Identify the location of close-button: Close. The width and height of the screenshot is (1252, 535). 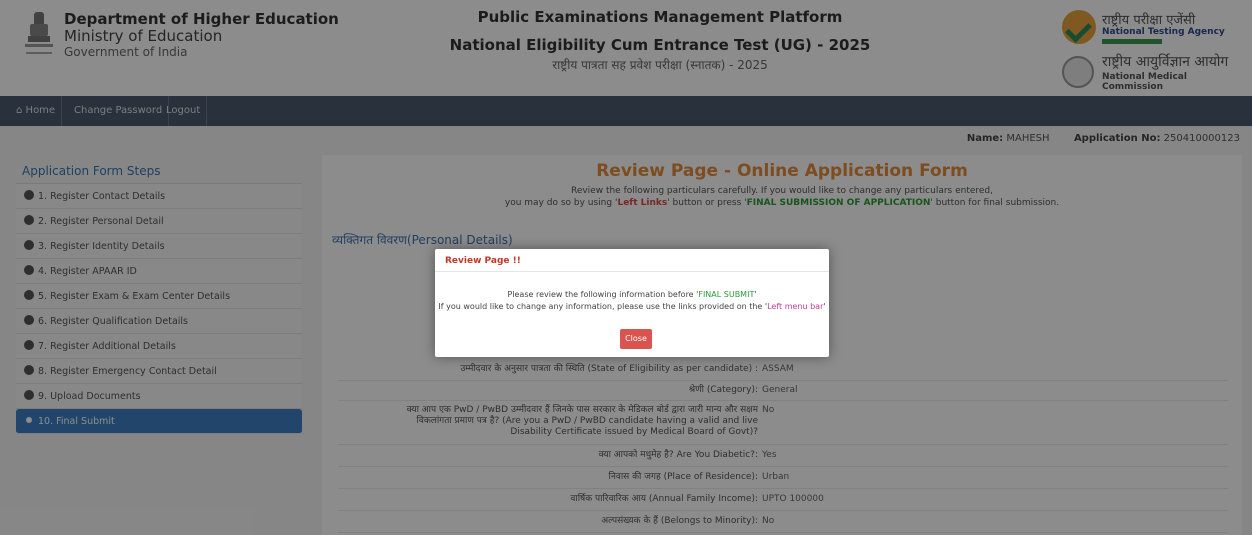
(636, 339).